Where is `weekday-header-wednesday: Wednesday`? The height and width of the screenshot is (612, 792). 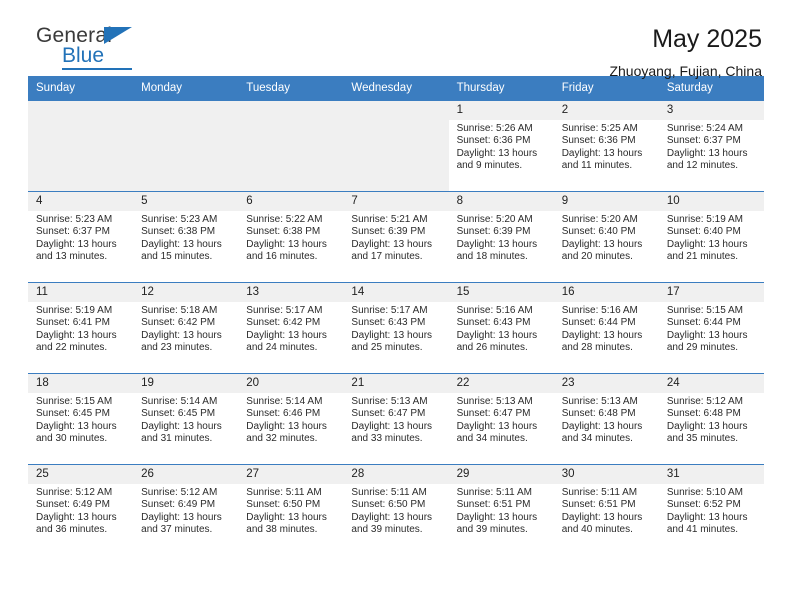 weekday-header-wednesday: Wednesday is located at coordinates (396, 88).